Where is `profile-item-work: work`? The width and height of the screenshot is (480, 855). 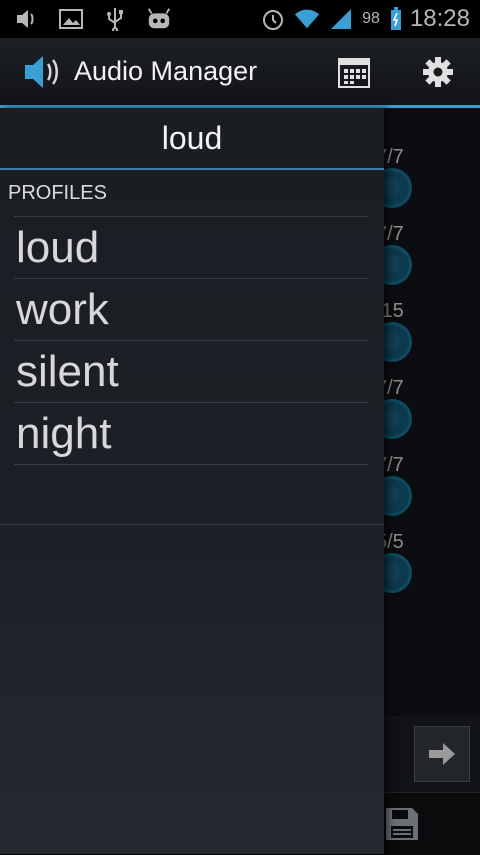
profile-item-work: work is located at coordinates (191, 310).